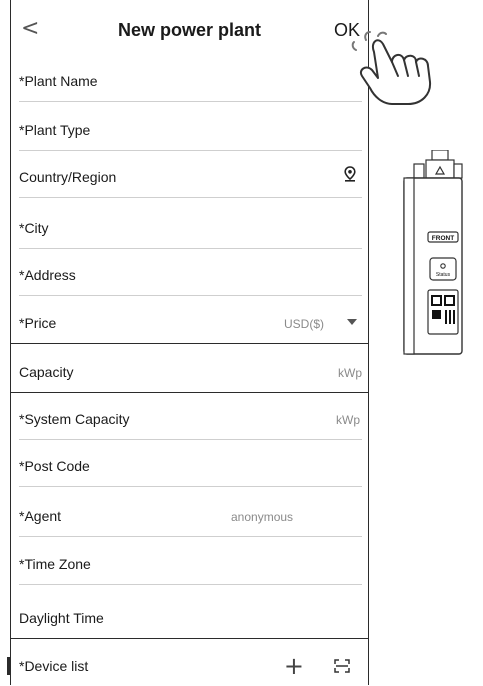 Image resolution: width=483 pixels, height=686 pixels. I want to click on price-label: *Price, so click(38, 323).